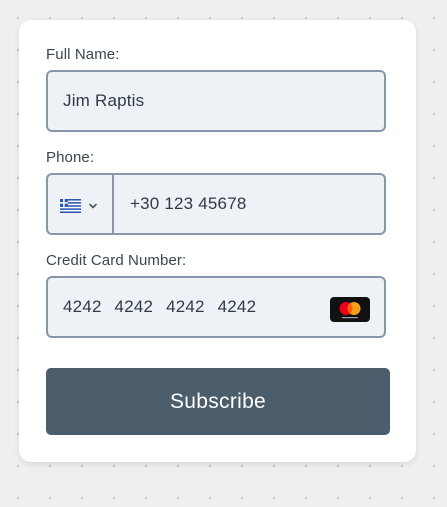 This screenshot has width=447, height=507. Describe the element at coordinates (70, 157) in the screenshot. I see `phone-label: Phone:` at that location.